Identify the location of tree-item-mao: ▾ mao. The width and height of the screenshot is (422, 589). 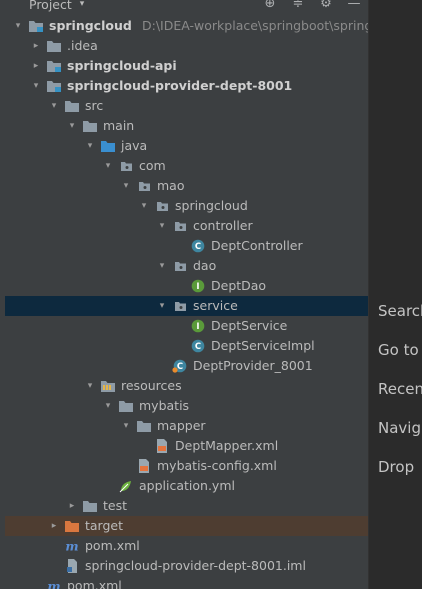
(186, 186).